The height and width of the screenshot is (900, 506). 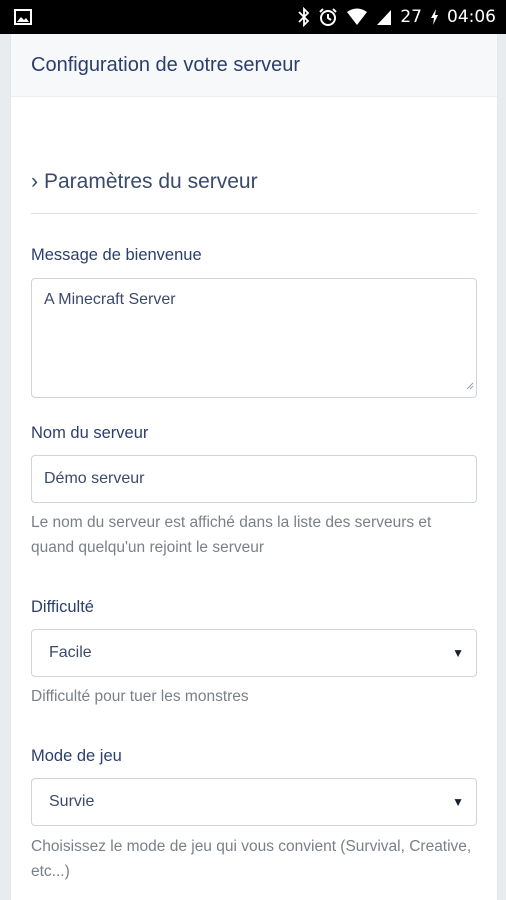 I want to click on difficulty-select: Facile ▼, so click(x=254, y=653).